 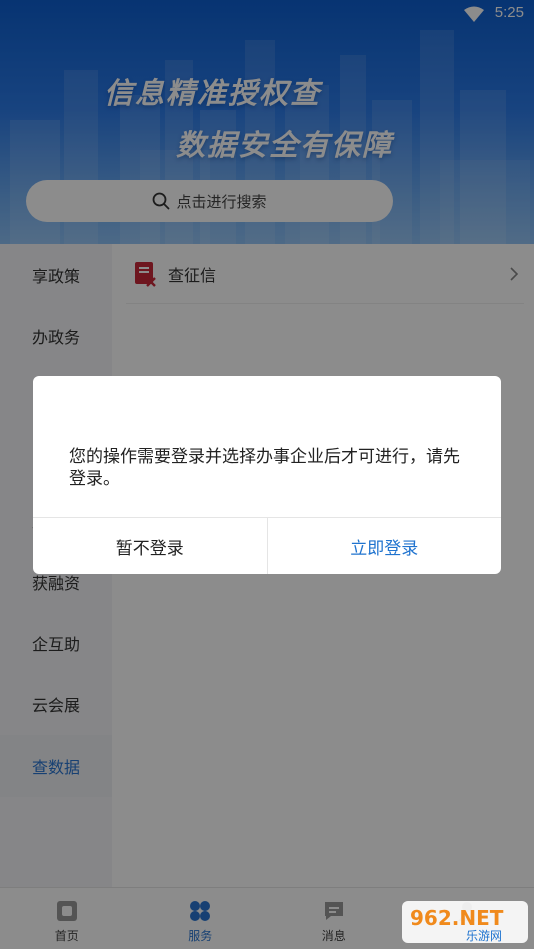 I want to click on dialog-message: 您的操作需要登录并选择办事企业后才可进行，请先登录。, so click(x=264, y=468).